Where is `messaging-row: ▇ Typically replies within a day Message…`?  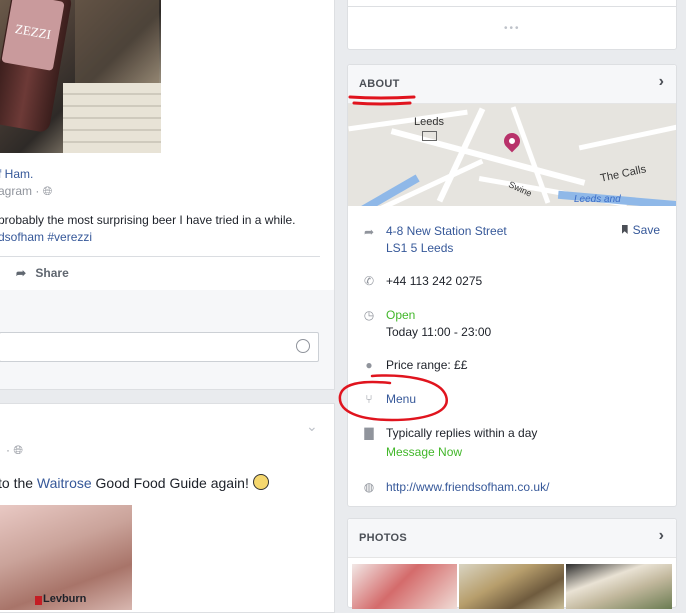 messaging-row: ▇ Typically replies within a day Message… is located at coordinates (512, 442).